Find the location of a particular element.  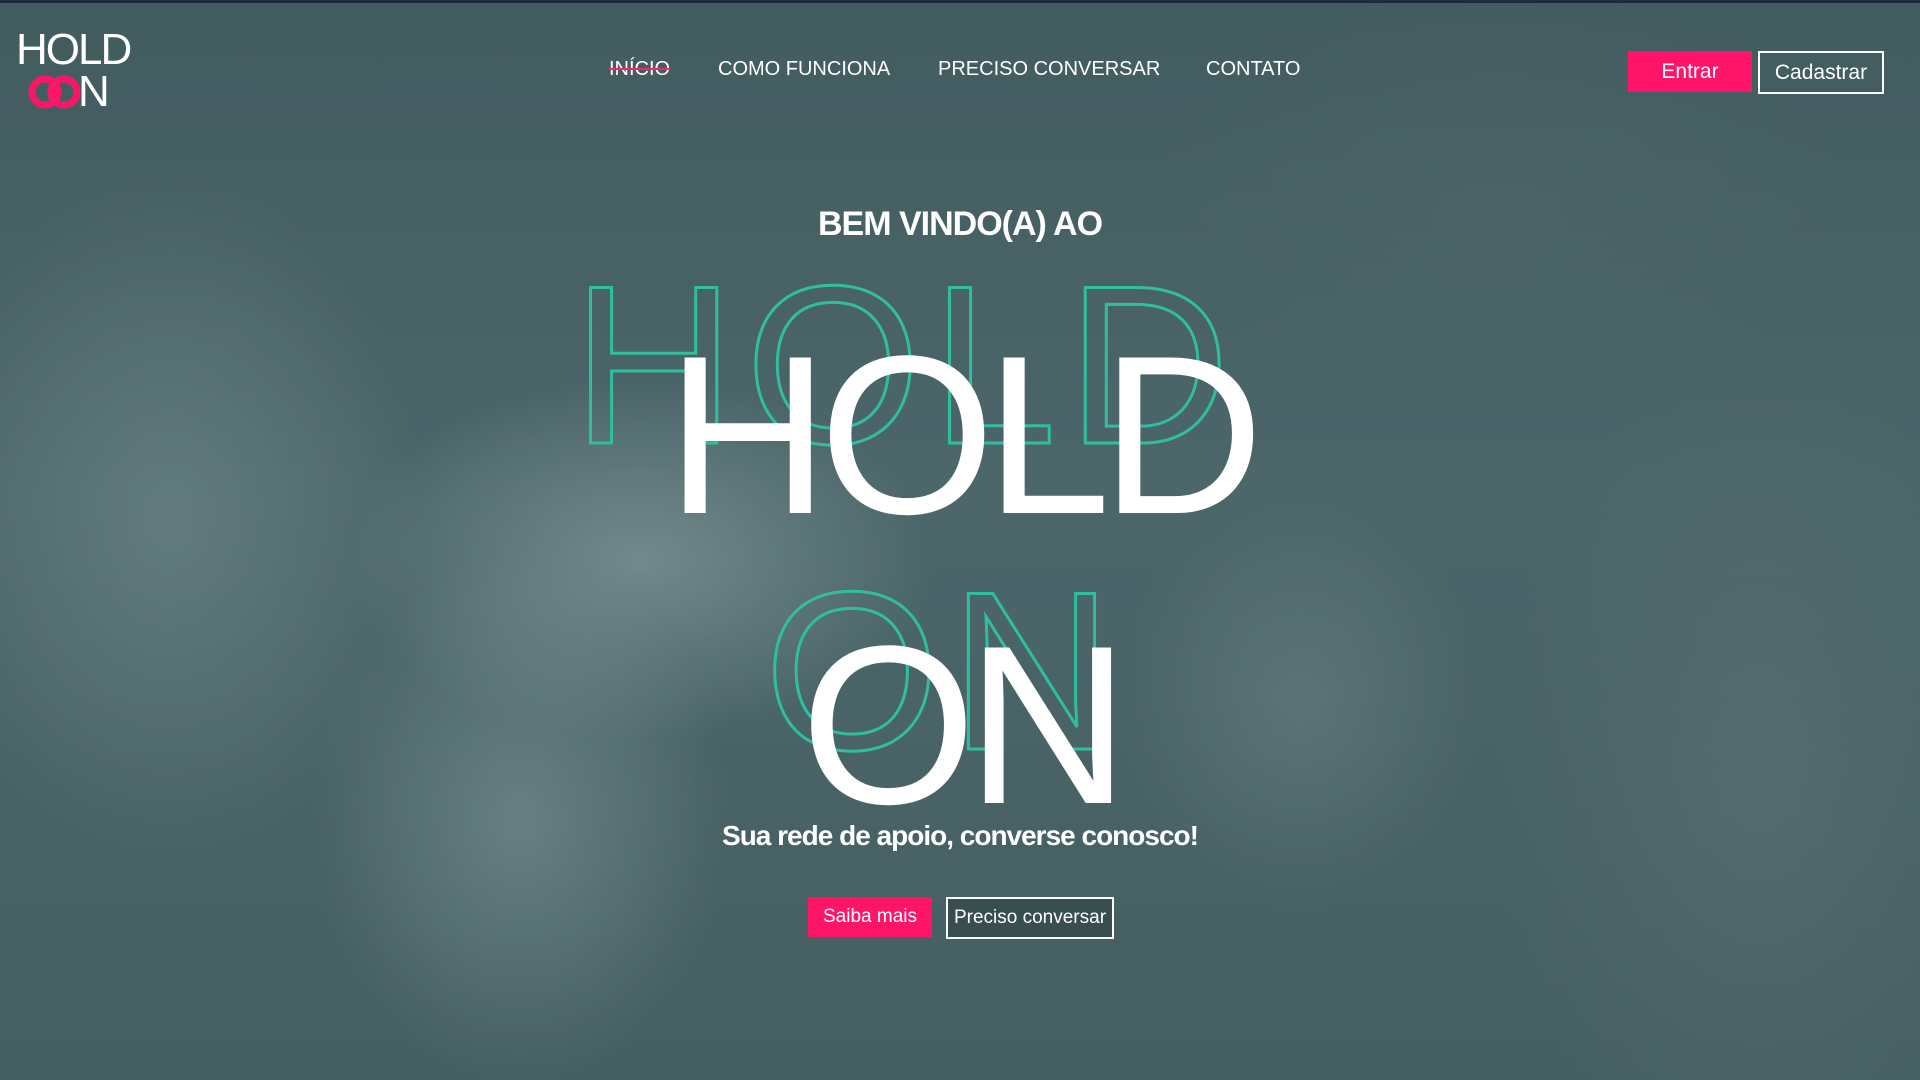

logo-text-n: N is located at coordinates (94, 91).